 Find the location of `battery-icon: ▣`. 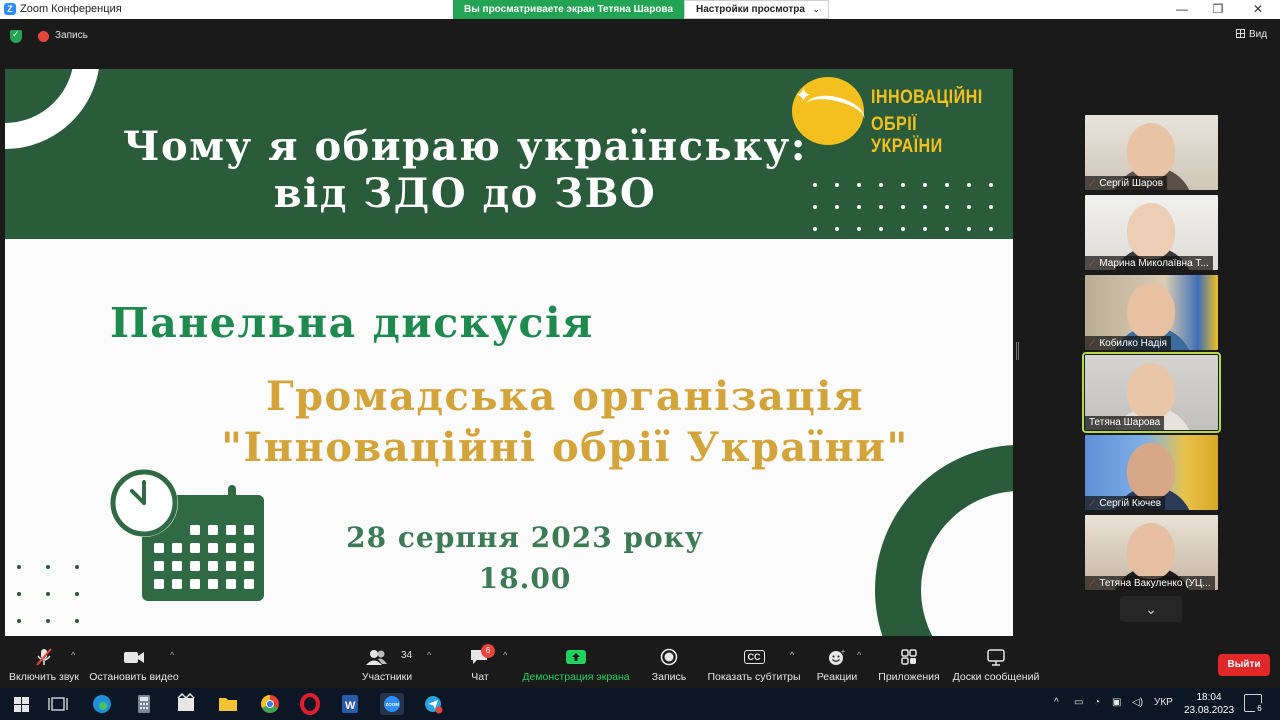

battery-icon: ▣ is located at coordinates (1116, 702).